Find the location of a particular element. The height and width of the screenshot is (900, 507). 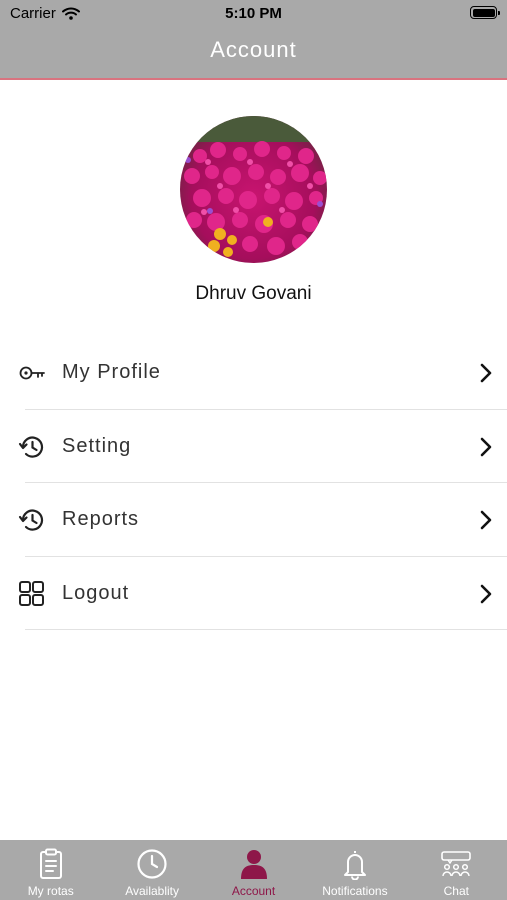

menu-item-label: Logout is located at coordinates (96, 592).